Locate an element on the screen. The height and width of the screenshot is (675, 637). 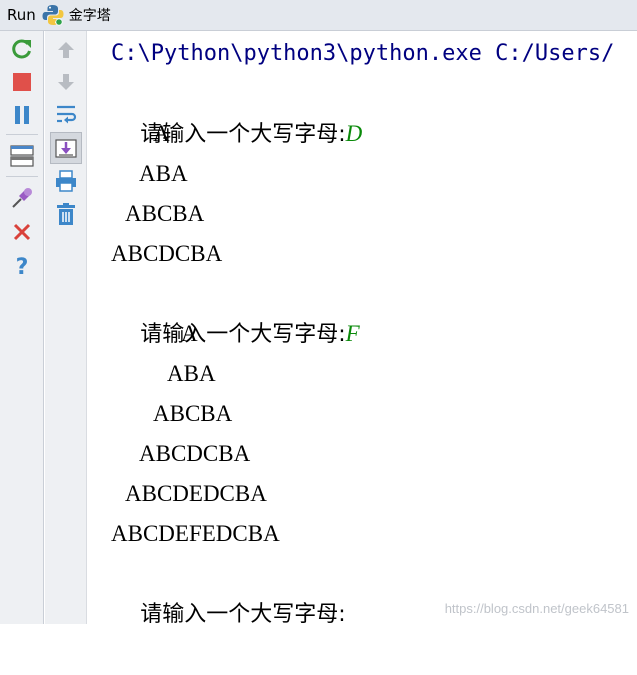
run-tool-window-header: Run 金字塔 is located at coordinates (318, 15).